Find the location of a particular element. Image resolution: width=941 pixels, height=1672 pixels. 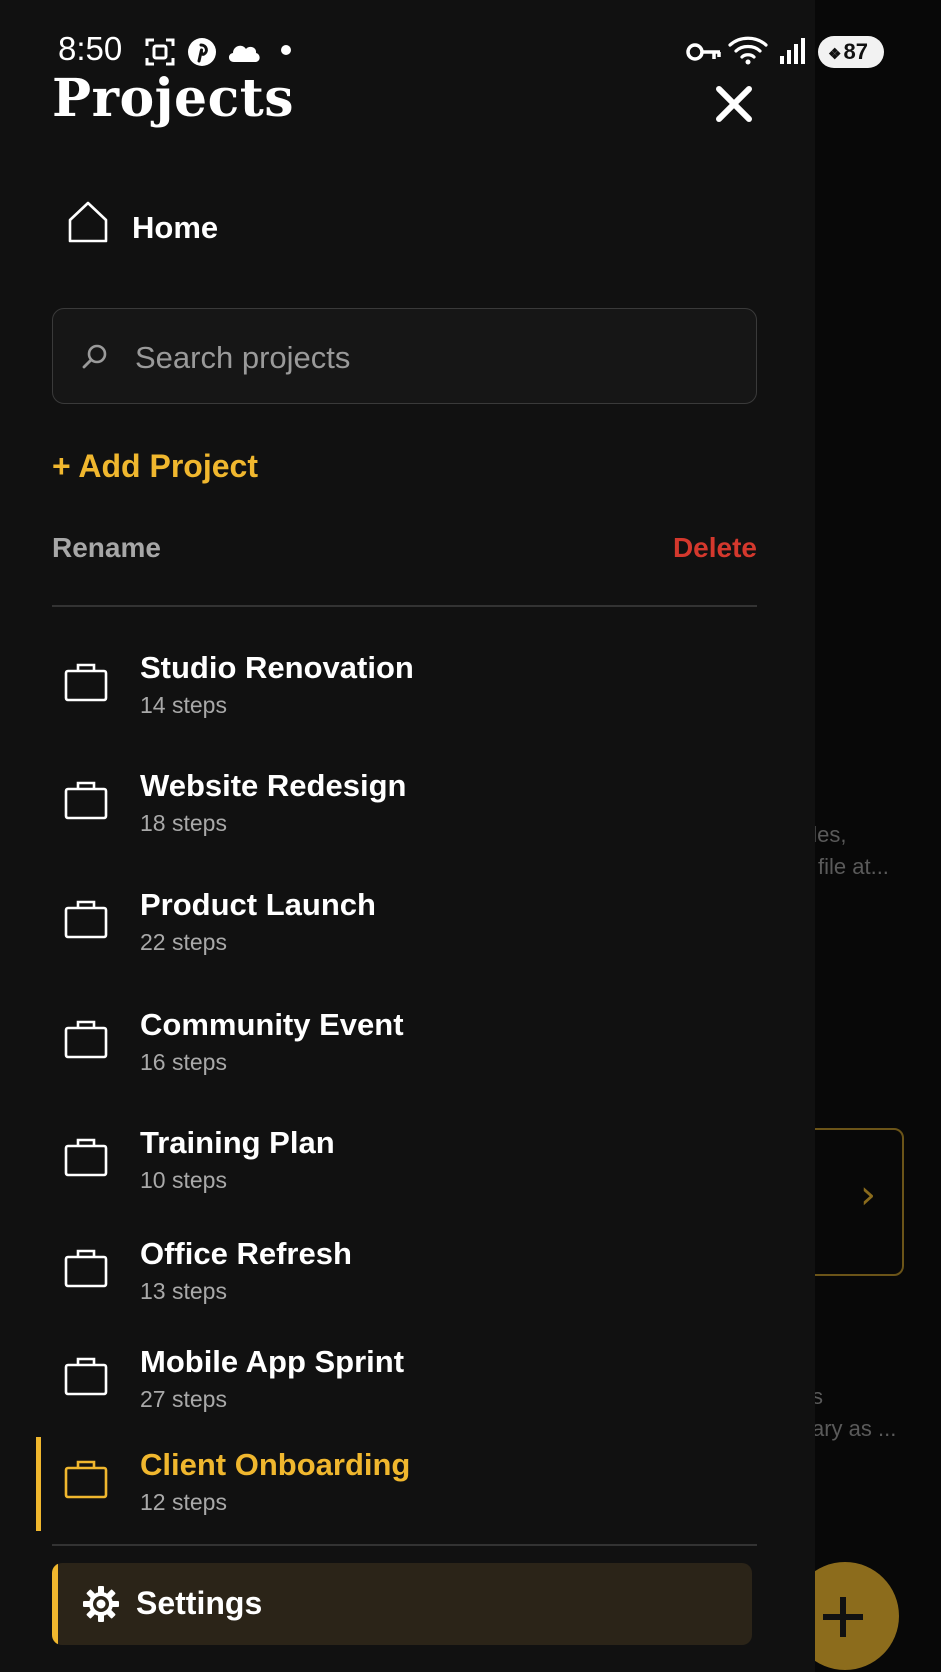

vpn-key-icon is located at coordinates (703, 52).